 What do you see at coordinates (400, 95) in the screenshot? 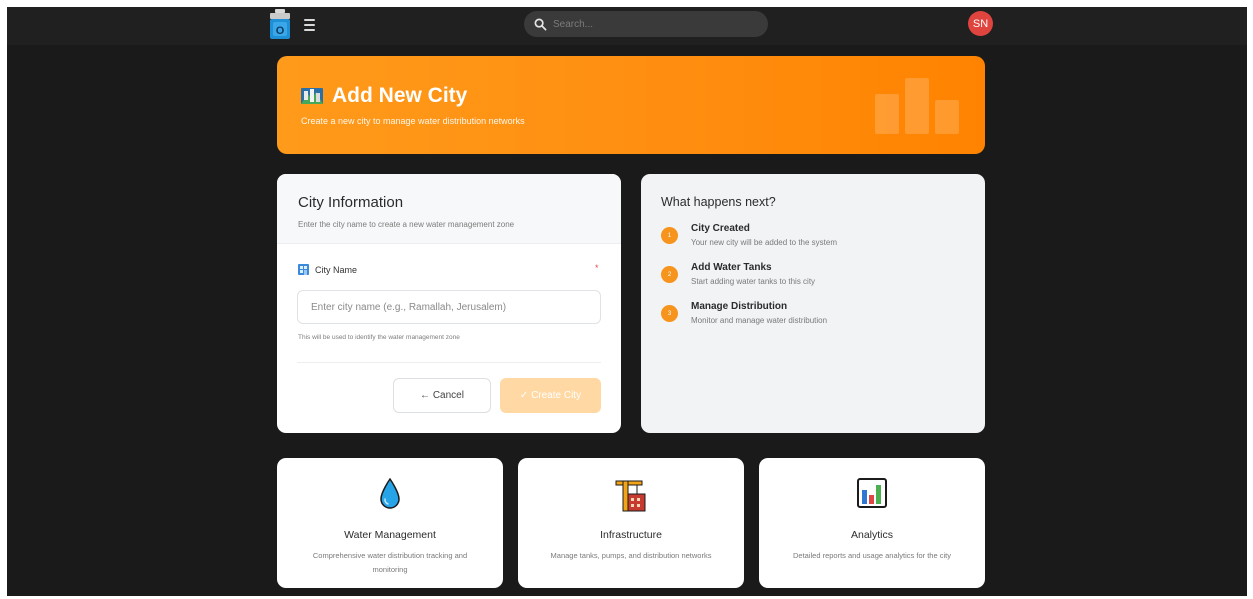
I see `hero-title-text: Add New City` at bounding box center [400, 95].